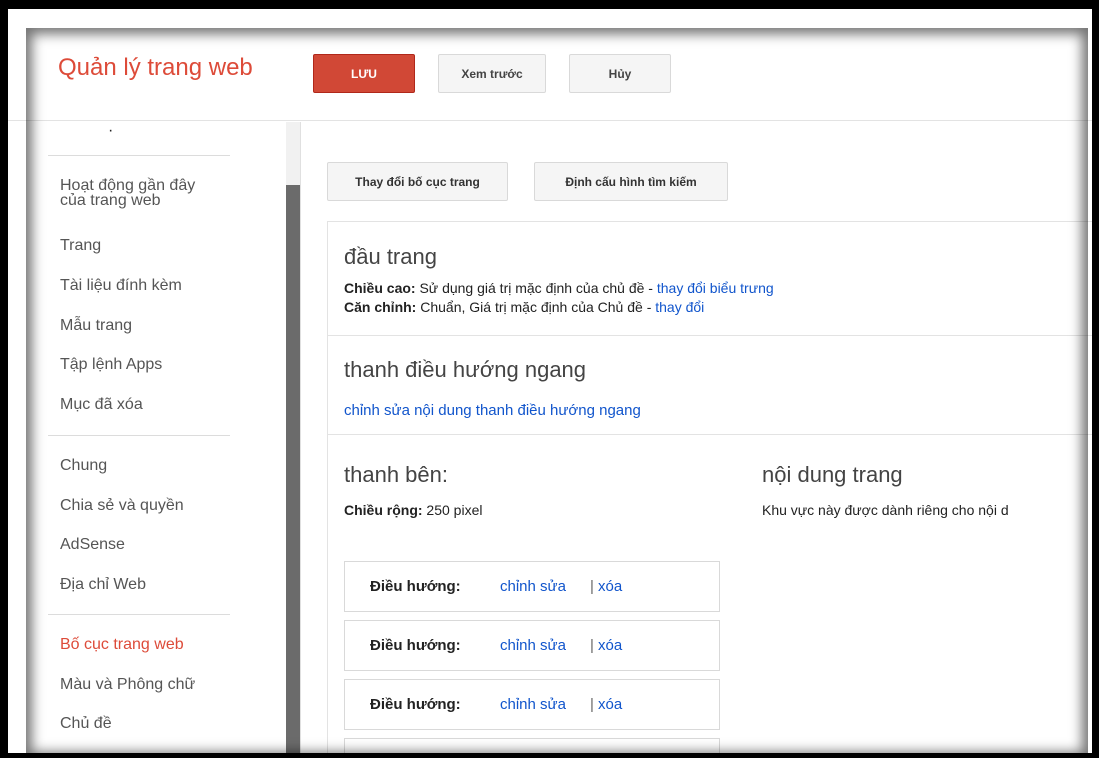 The image size is (1099, 758). I want to click on sidebar-item-themes: Chủ đề, so click(86, 724).